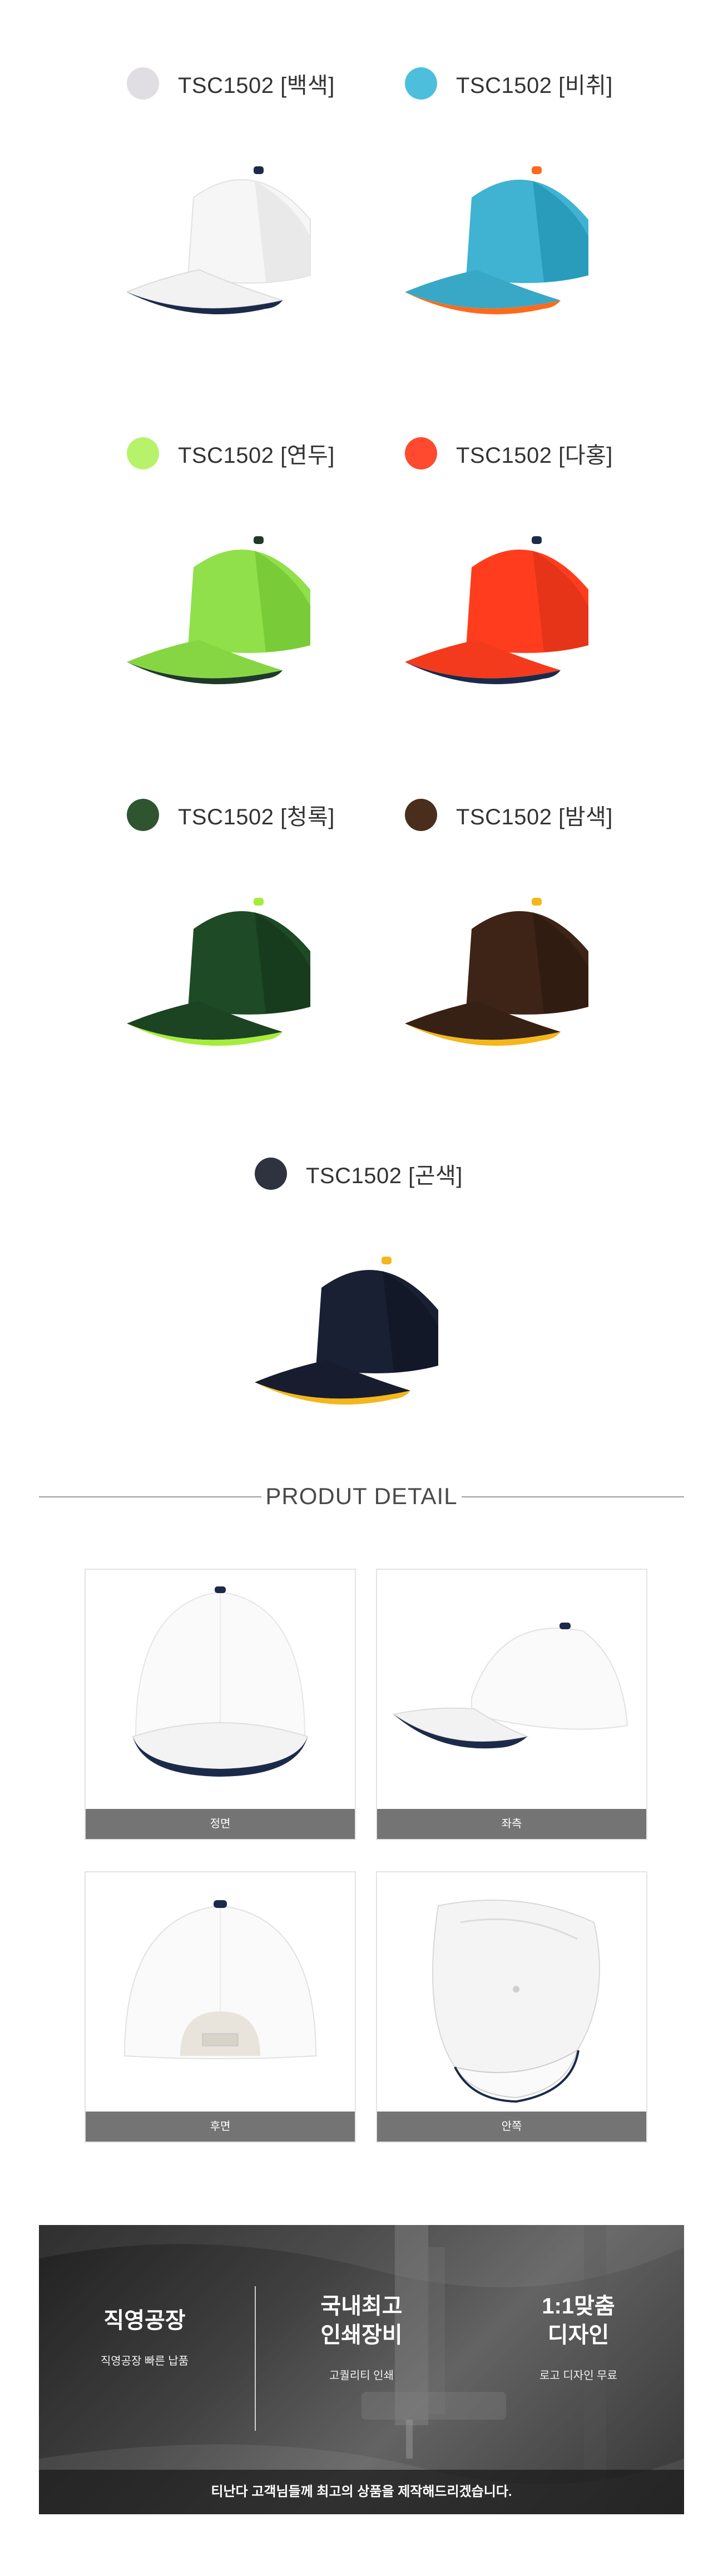 This screenshot has height=2576, width=723. Describe the element at coordinates (511, 2127) in the screenshot. I see `view-caption: 안쪽` at that location.